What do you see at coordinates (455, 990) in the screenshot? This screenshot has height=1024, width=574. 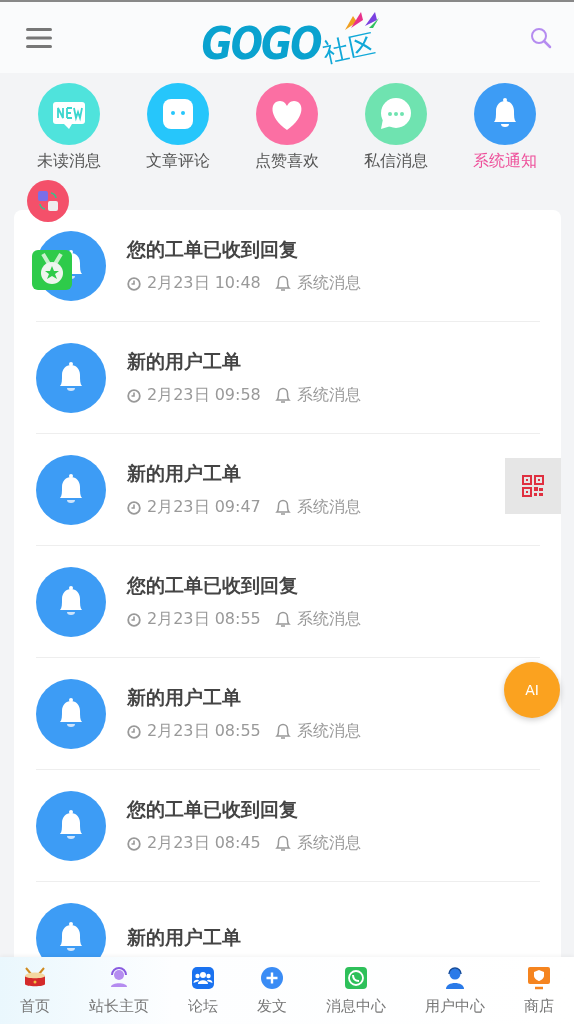 I see `nav-tab: 用户中心` at bounding box center [455, 990].